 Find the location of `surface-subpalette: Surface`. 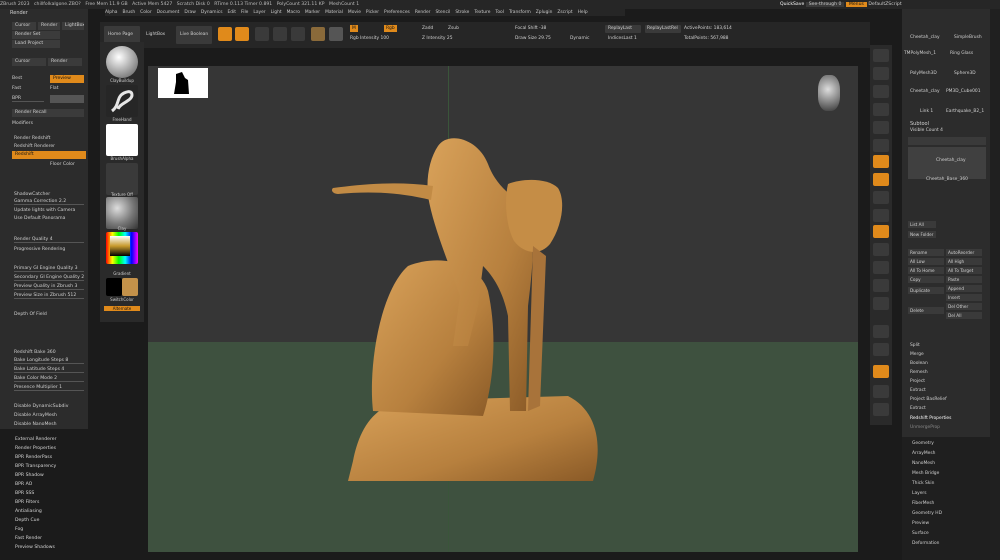

surface-subpalette: Surface is located at coordinates (920, 533).